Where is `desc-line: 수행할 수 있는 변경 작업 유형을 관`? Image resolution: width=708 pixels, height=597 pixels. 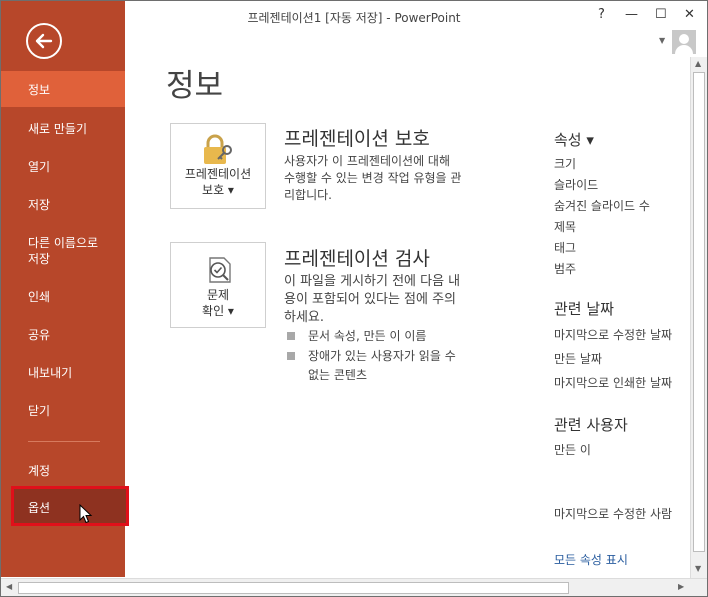
desc-line: 수행할 수 있는 변경 작업 유형을 관 is located at coordinates (373, 178).